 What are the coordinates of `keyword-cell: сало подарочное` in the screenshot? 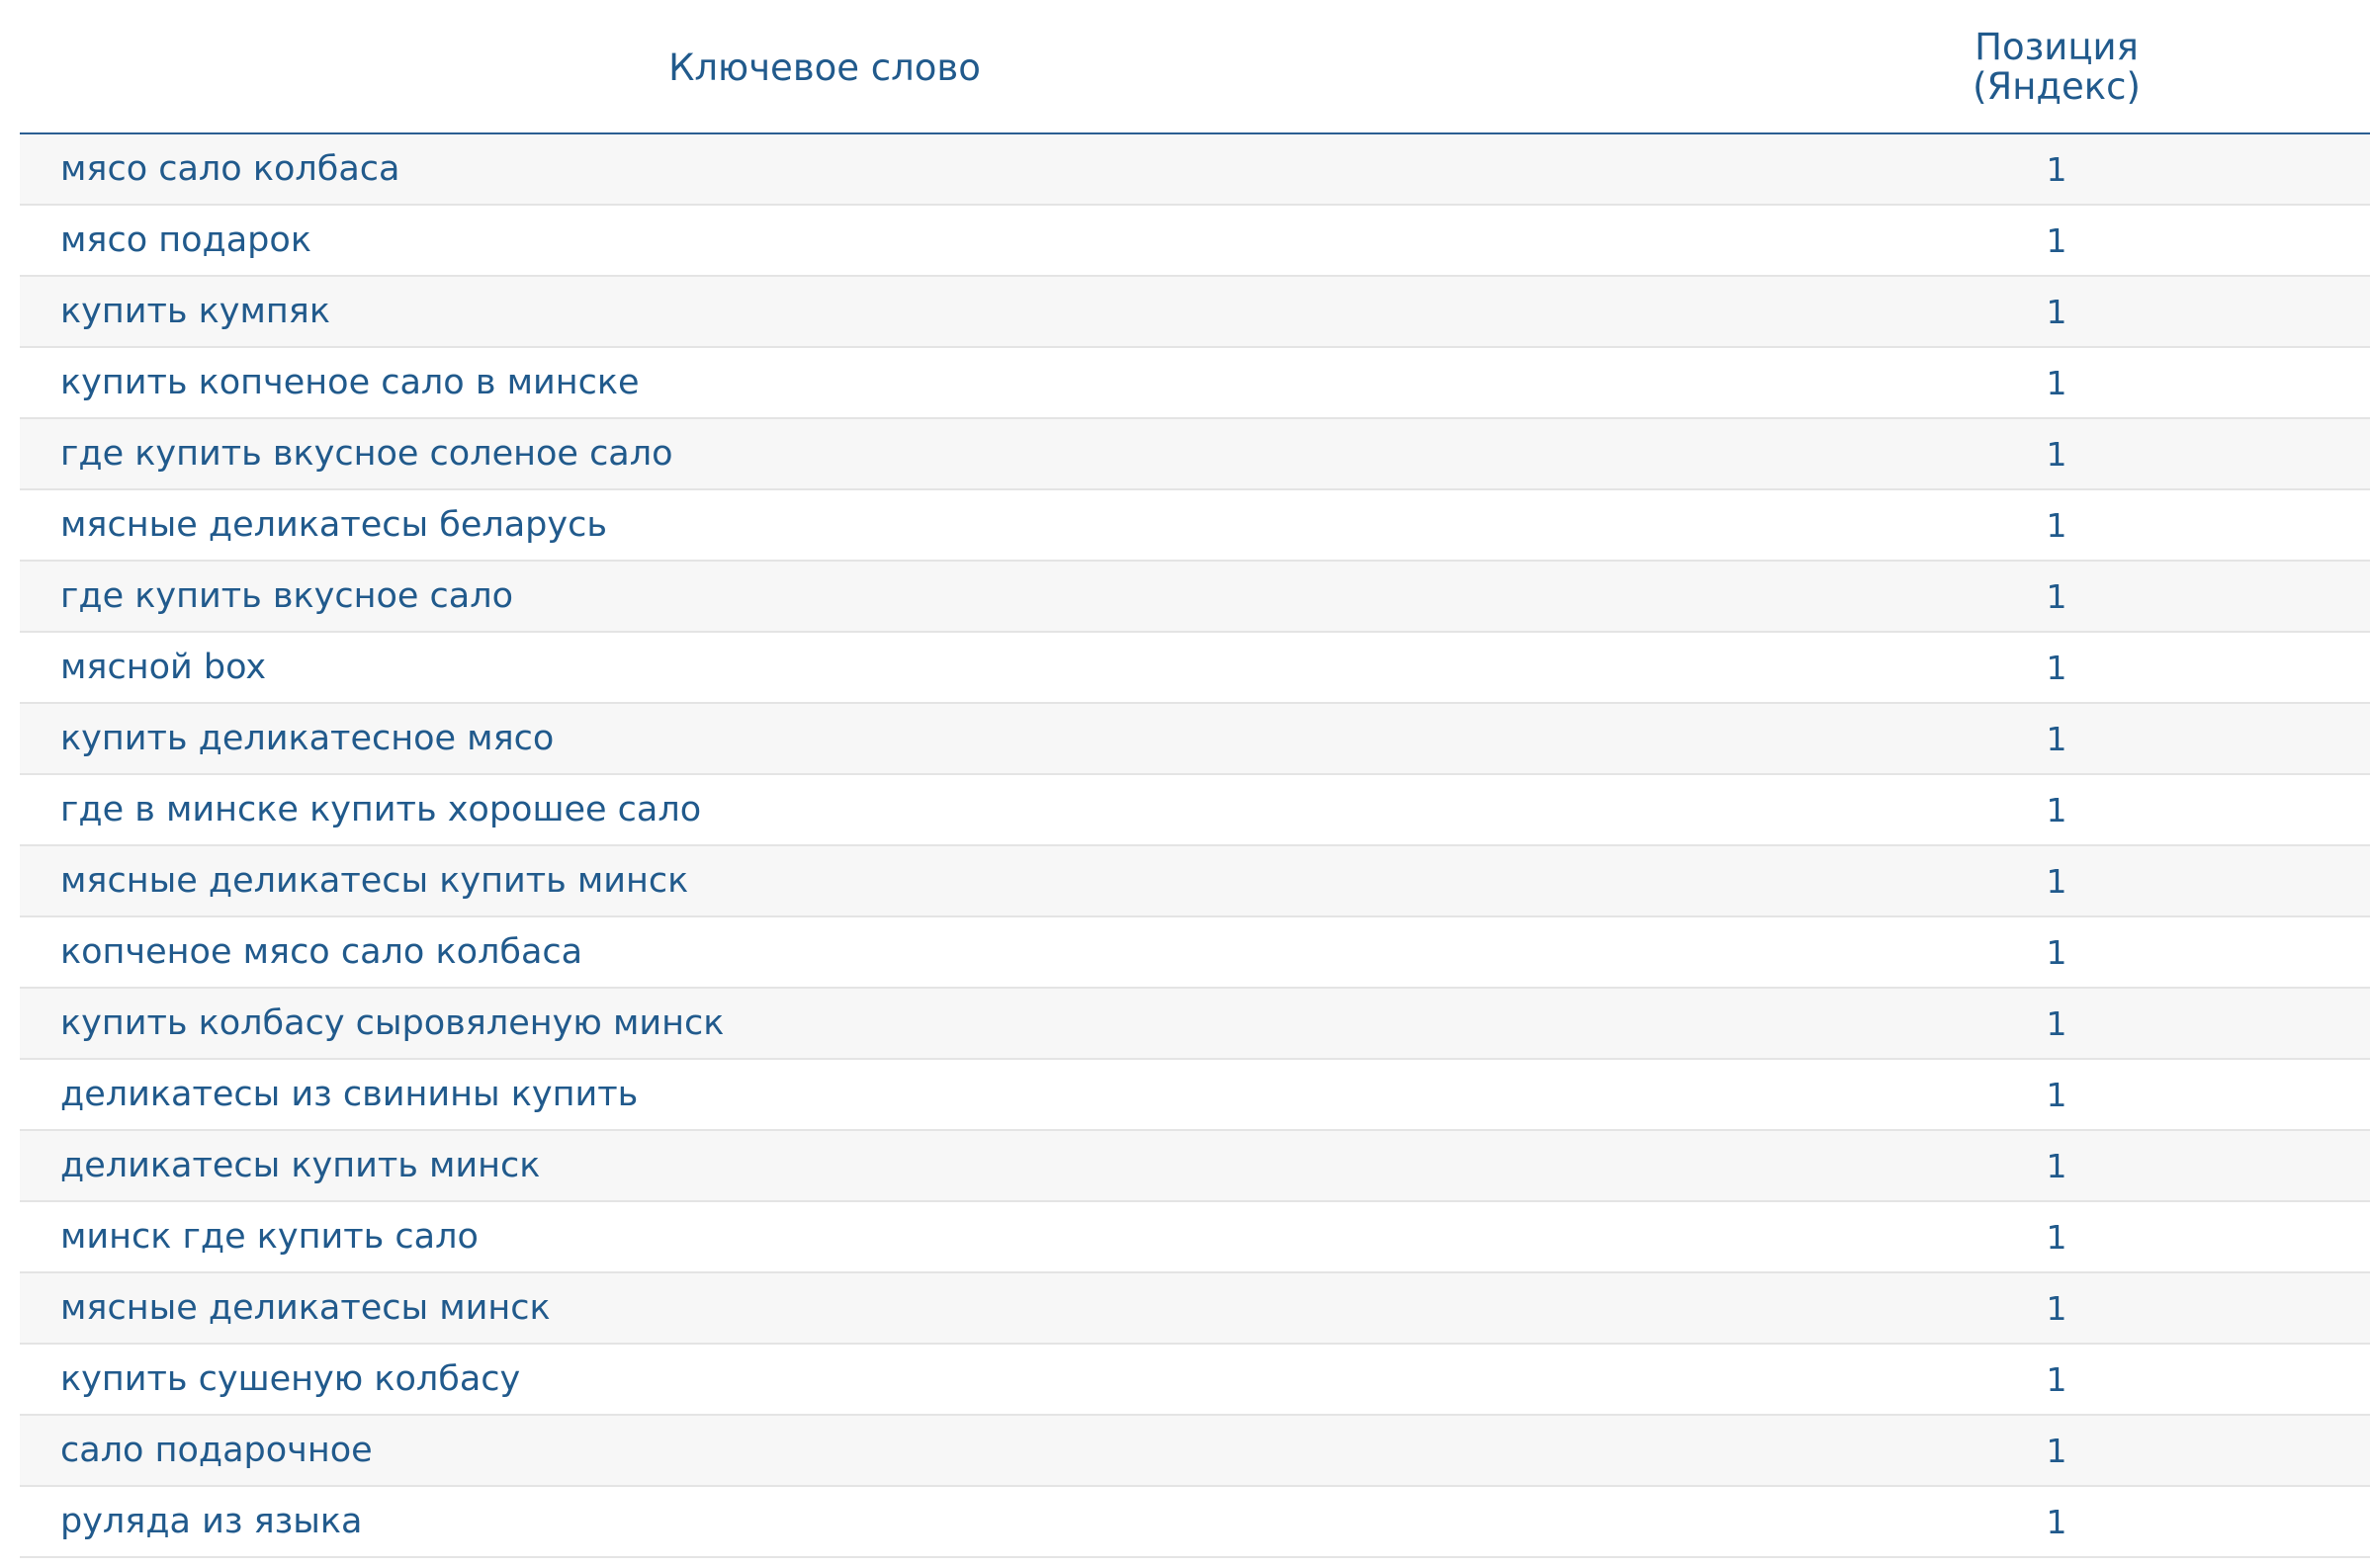 It's located at (217, 1451).